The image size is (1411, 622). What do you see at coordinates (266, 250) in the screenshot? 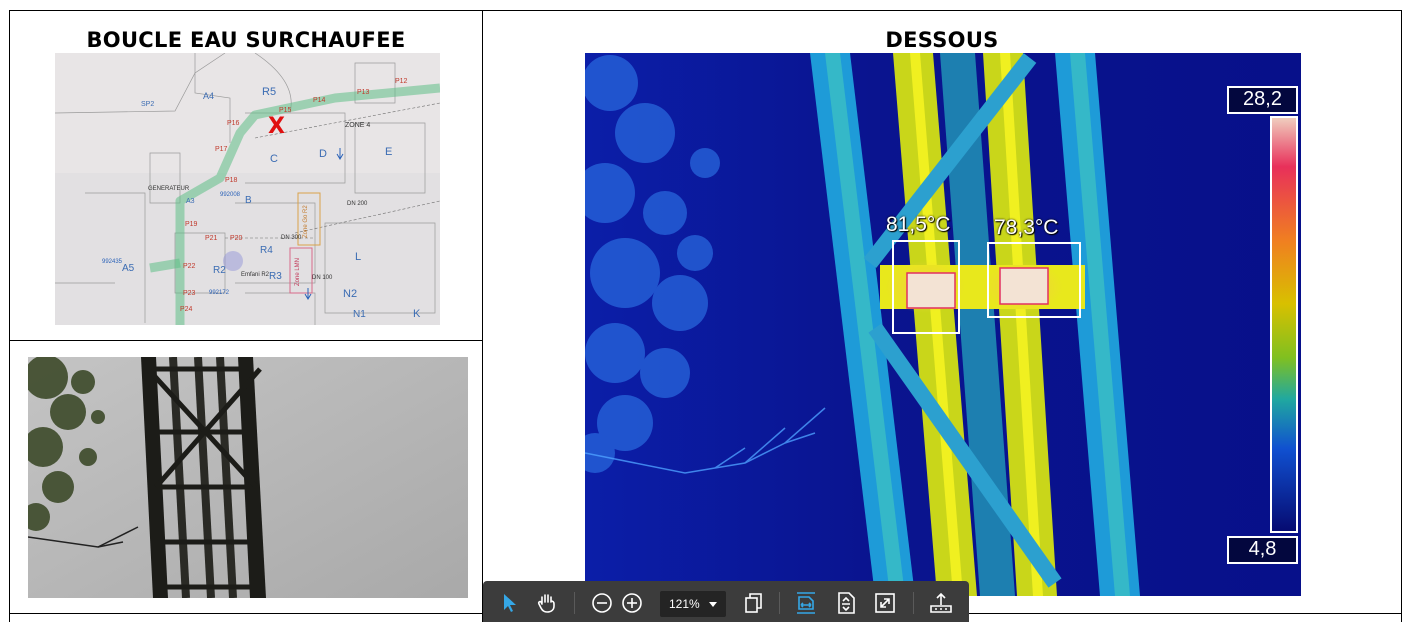
I see `plan-label: R4` at bounding box center [266, 250].